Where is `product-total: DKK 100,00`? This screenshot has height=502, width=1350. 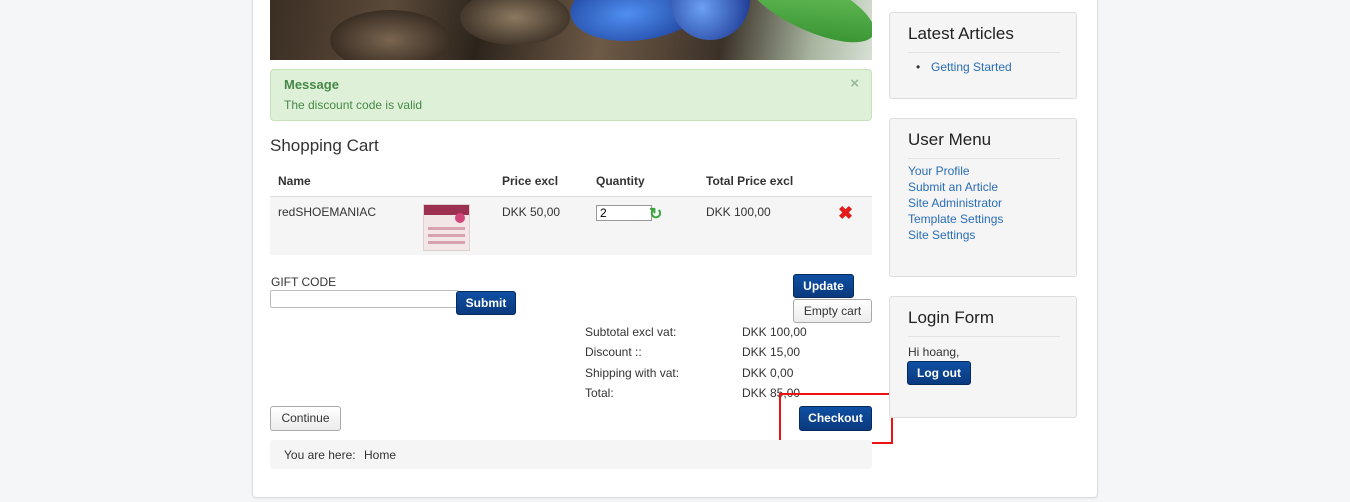
product-total: DKK 100,00 is located at coordinates (738, 212).